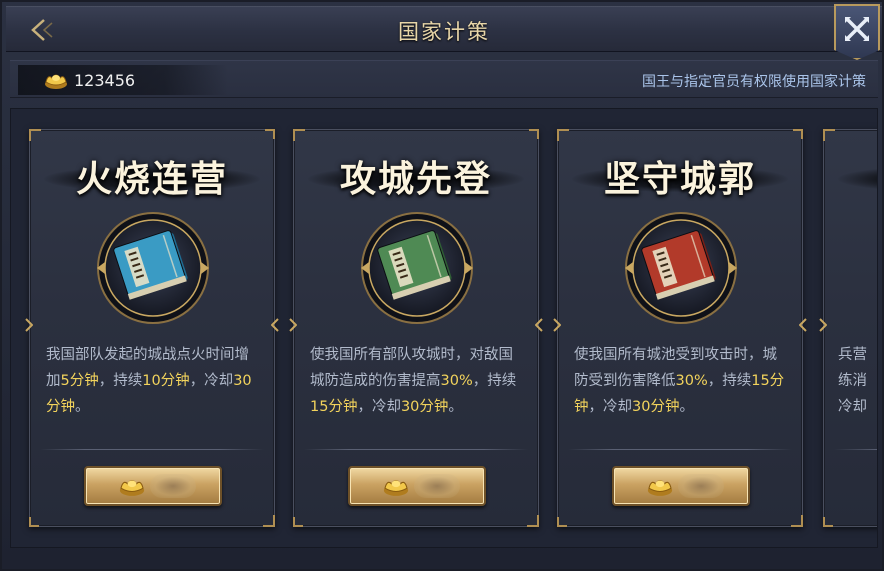 The width and height of the screenshot is (884, 571). I want to click on page-title: 国家计策, so click(444, 32).